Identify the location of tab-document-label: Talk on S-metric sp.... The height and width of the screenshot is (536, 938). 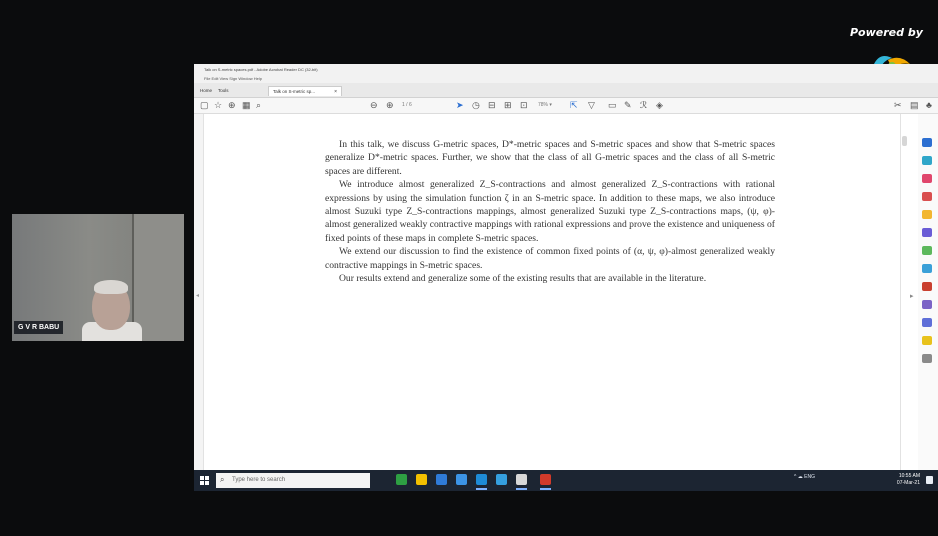
(294, 91).